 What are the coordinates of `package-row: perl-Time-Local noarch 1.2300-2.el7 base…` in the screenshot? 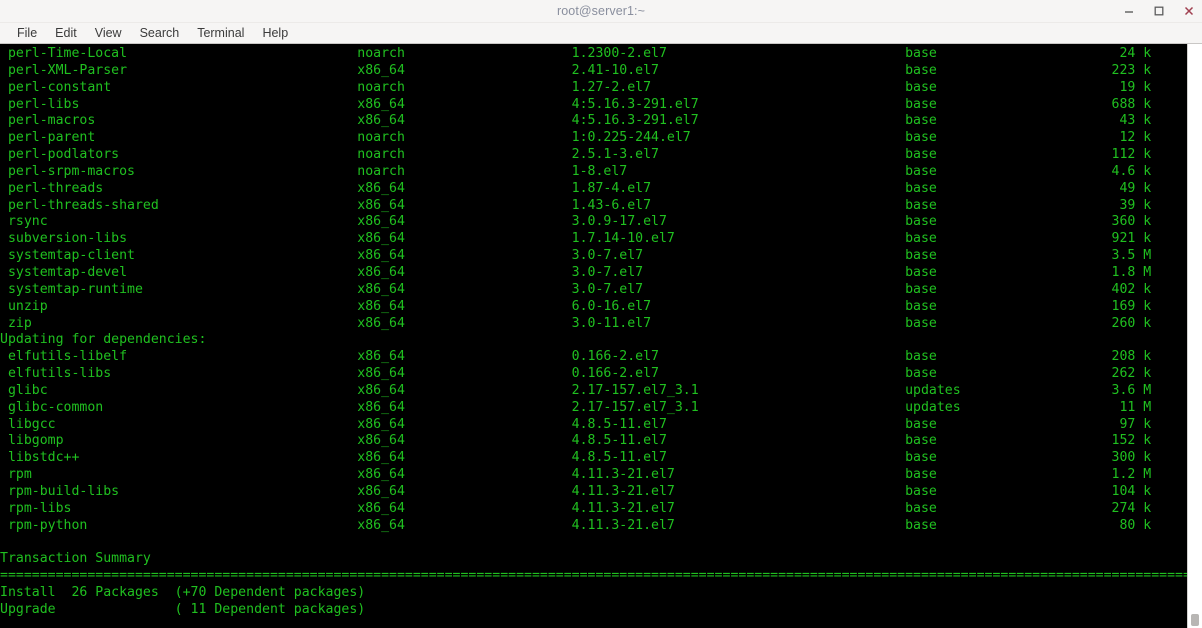 It's located at (576, 53).